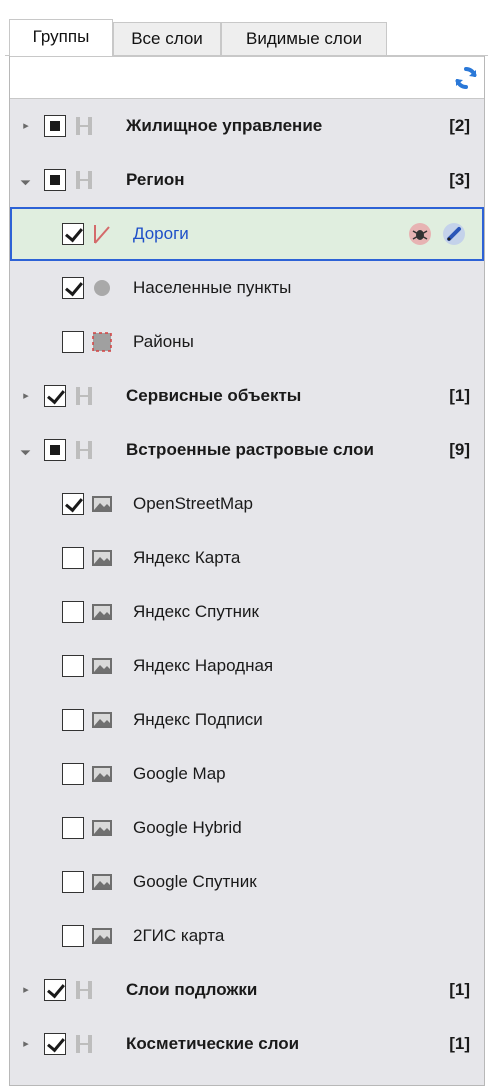 The width and height of the screenshot is (493, 1086). What do you see at coordinates (420, 234) in the screenshot?
I see `bug-icon` at bounding box center [420, 234].